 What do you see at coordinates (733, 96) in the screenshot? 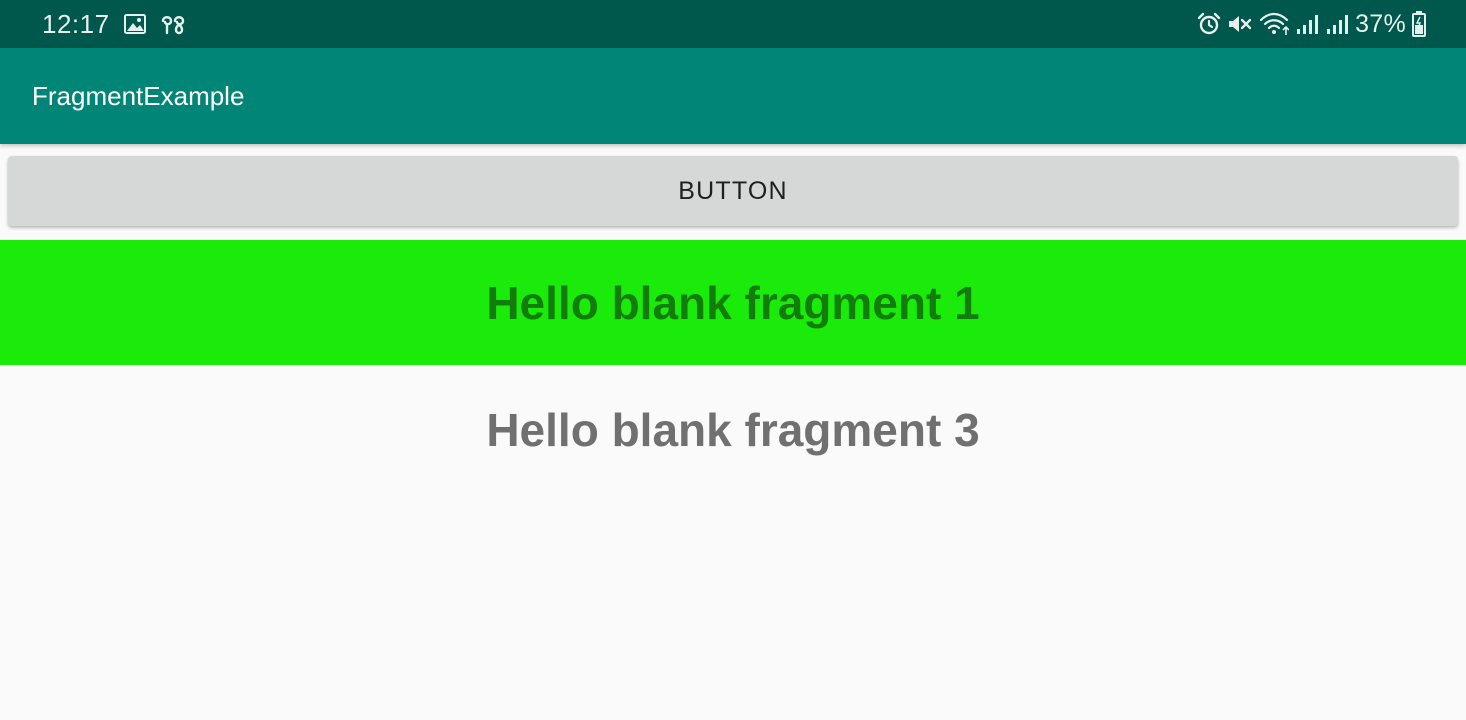
I see `app-bar: FragmentExample` at bounding box center [733, 96].